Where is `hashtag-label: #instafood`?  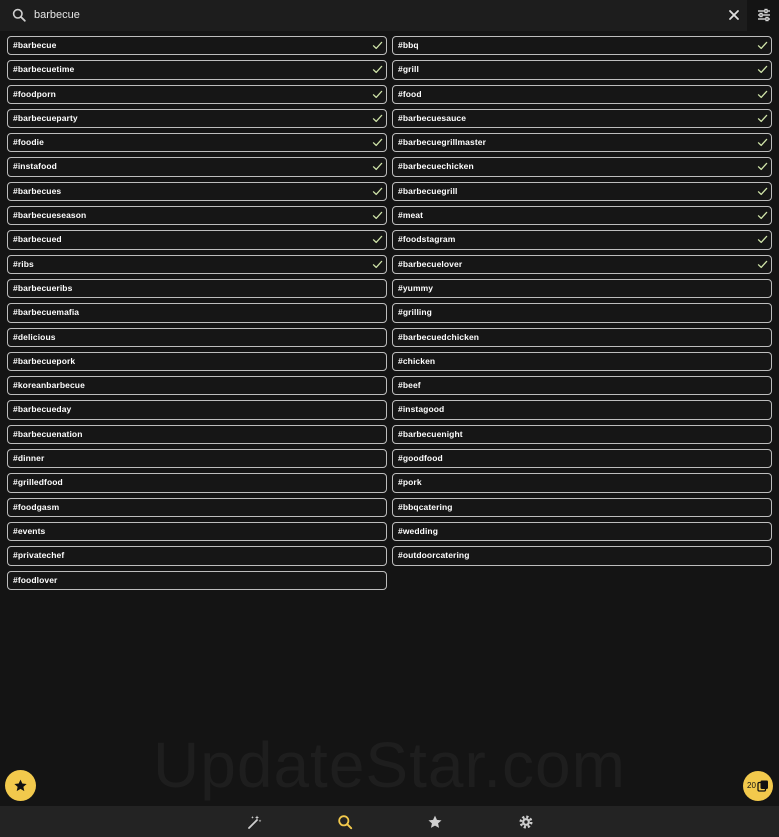 hashtag-label: #instafood is located at coordinates (35, 166).